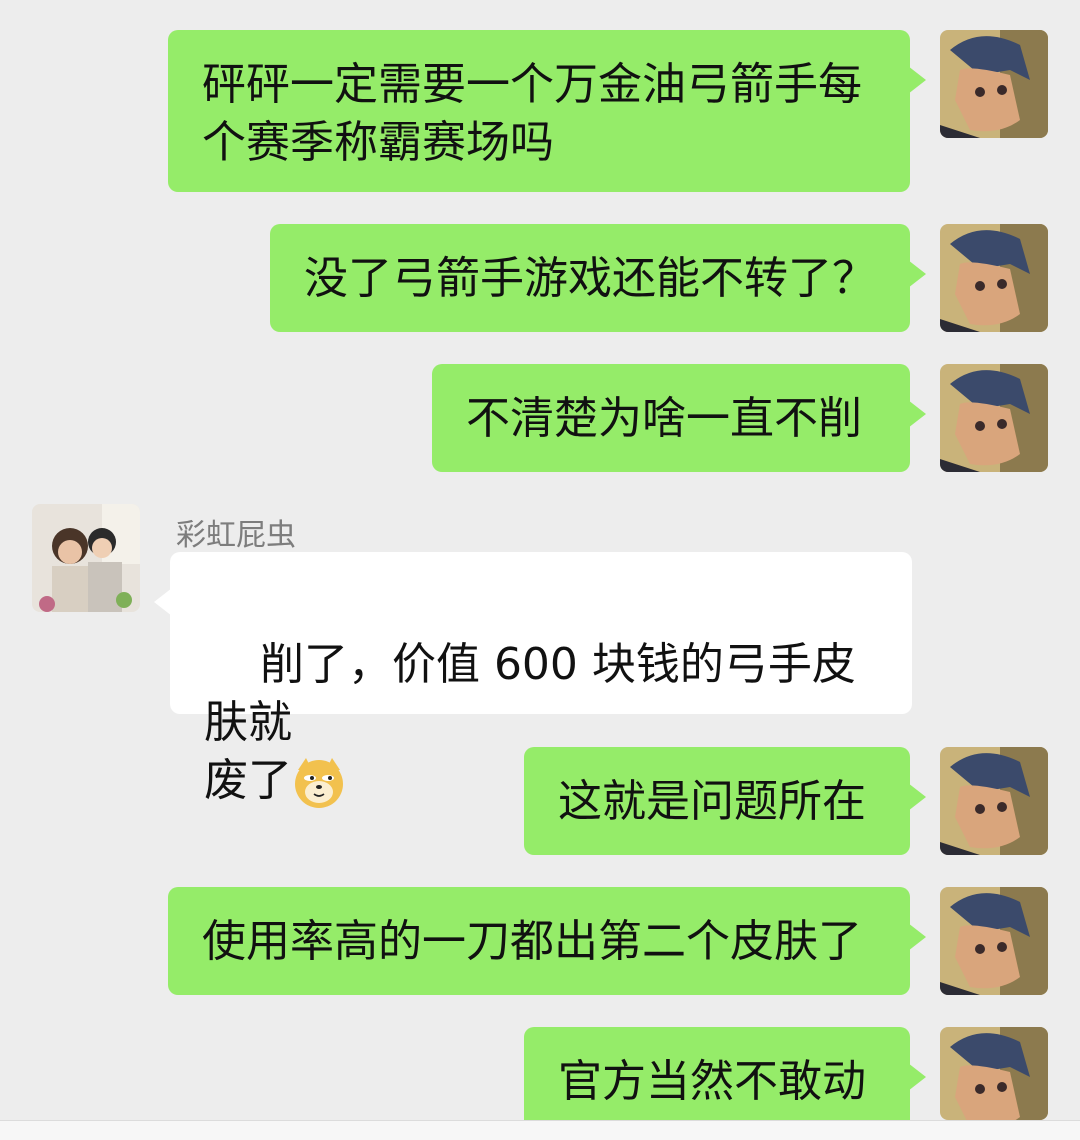 The image size is (1080, 1140). I want to click on message-text-line2: 废了, so click(248, 780).